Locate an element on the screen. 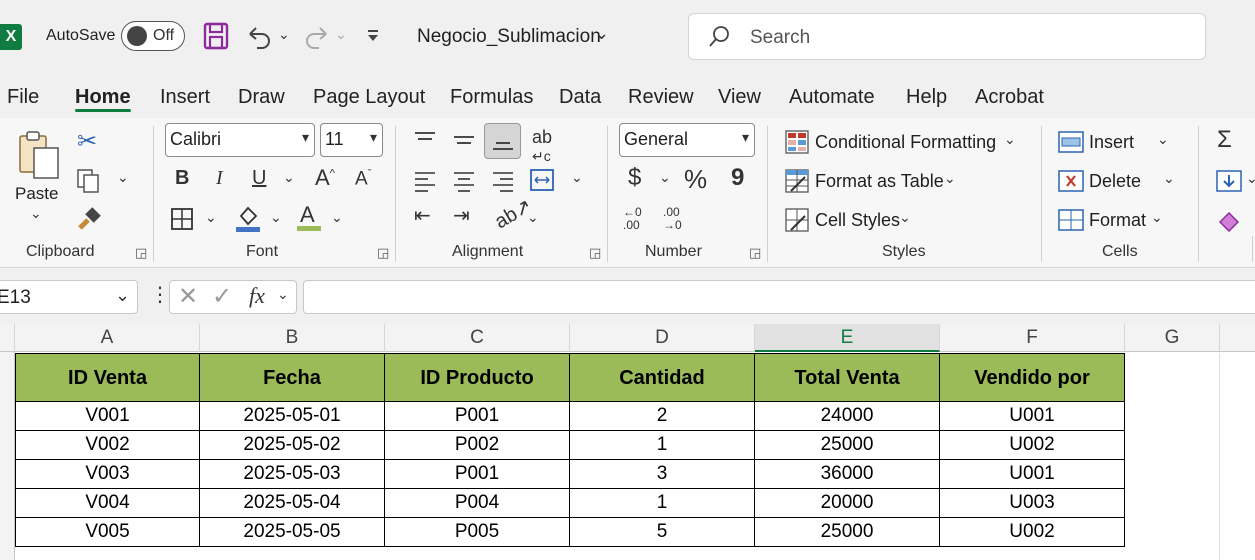 The image size is (1255, 560). paste-label: Paste is located at coordinates (36, 194).